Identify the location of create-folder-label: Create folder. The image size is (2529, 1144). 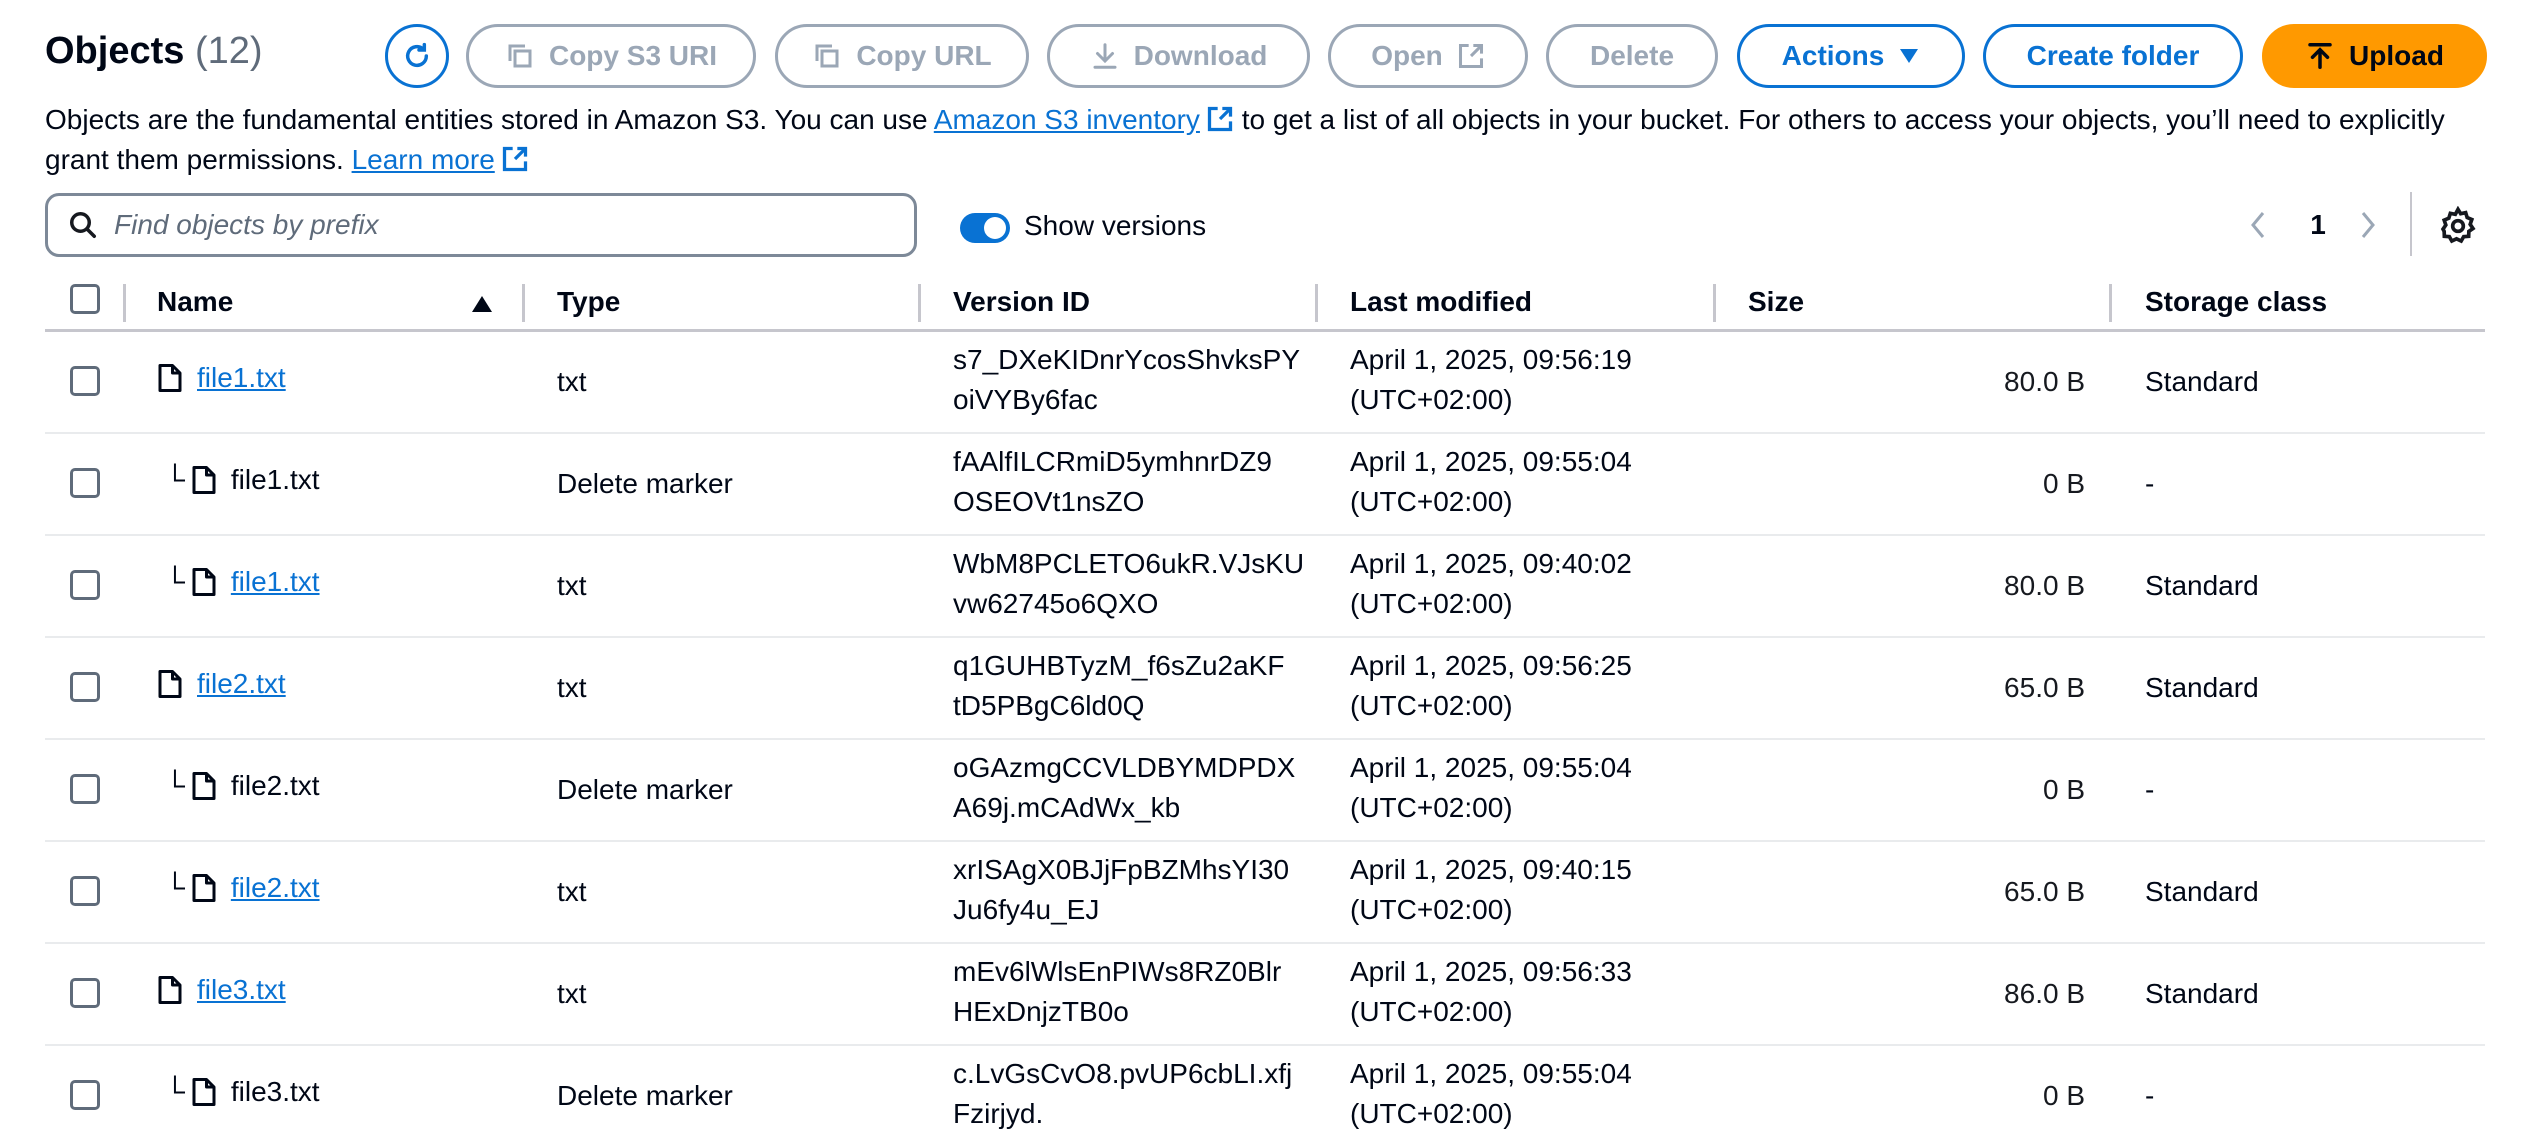
(2113, 55).